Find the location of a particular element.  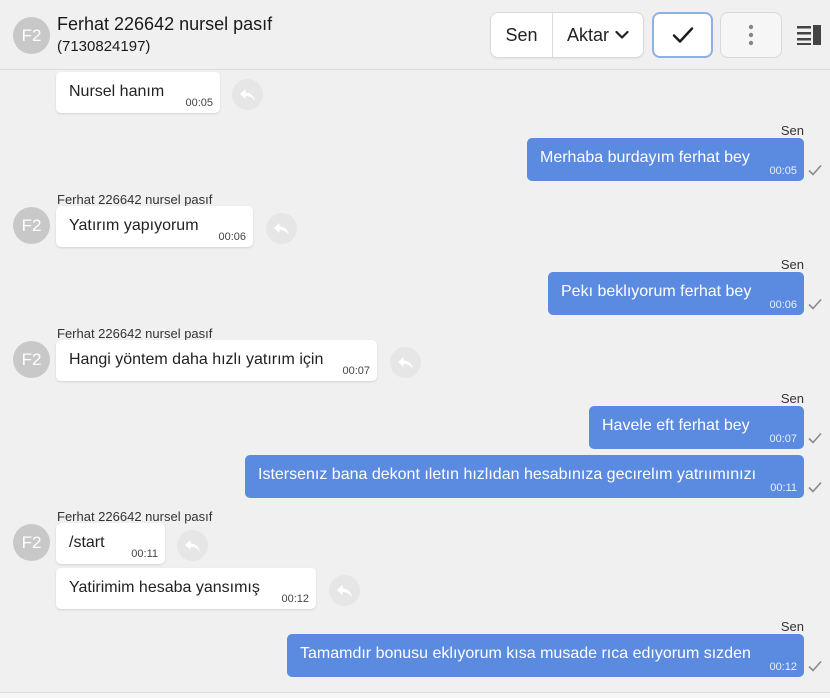

transfer-dropdown: Aktar is located at coordinates (598, 35).